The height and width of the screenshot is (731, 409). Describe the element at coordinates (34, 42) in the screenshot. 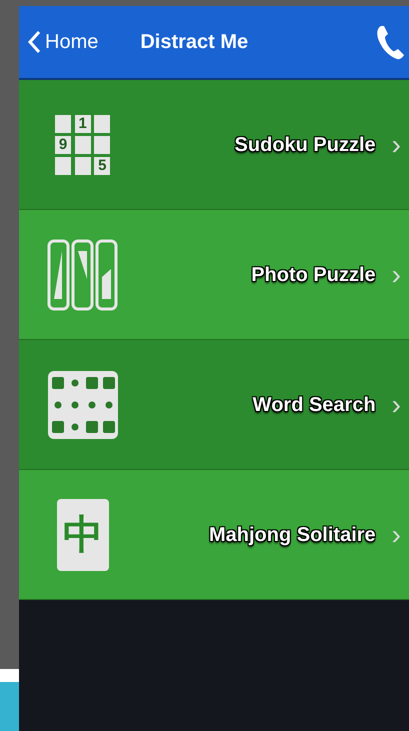

I see `back-chevron-icon` at that location.